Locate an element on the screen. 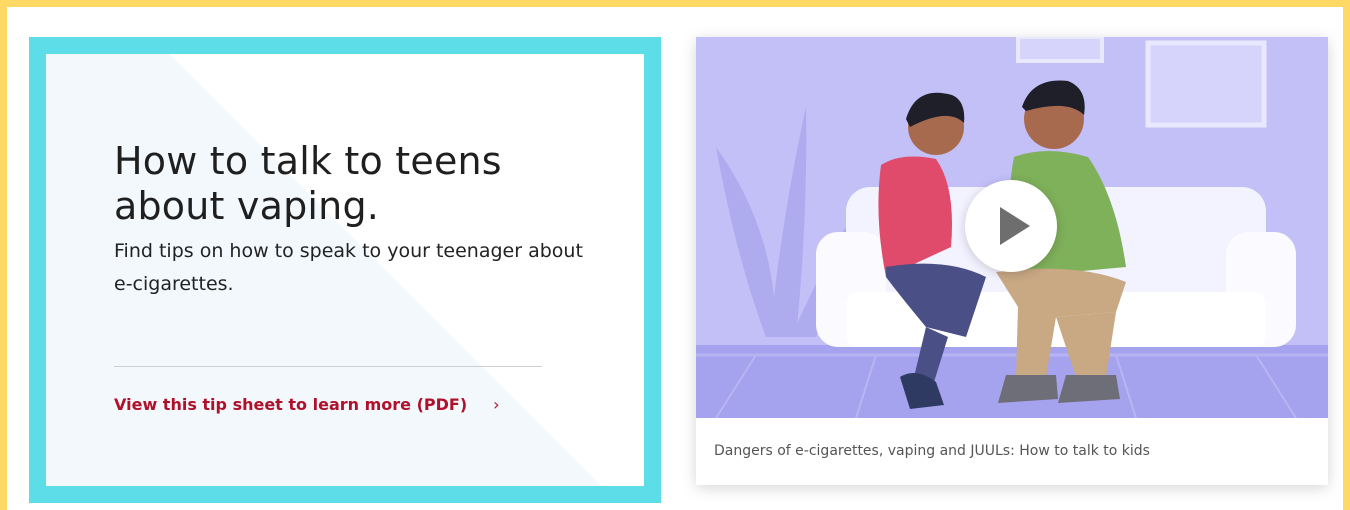 This screenshot has width=1350, height=510. chevron-right-icon: › is located at coordinates (496, 404).